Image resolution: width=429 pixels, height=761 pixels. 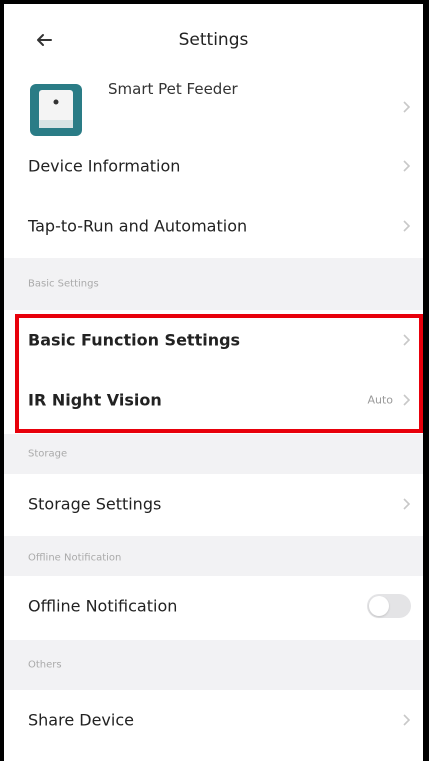 I want to click on ir-night-vision-row: IR Night Vision Auto, so click(x=213, y=400).